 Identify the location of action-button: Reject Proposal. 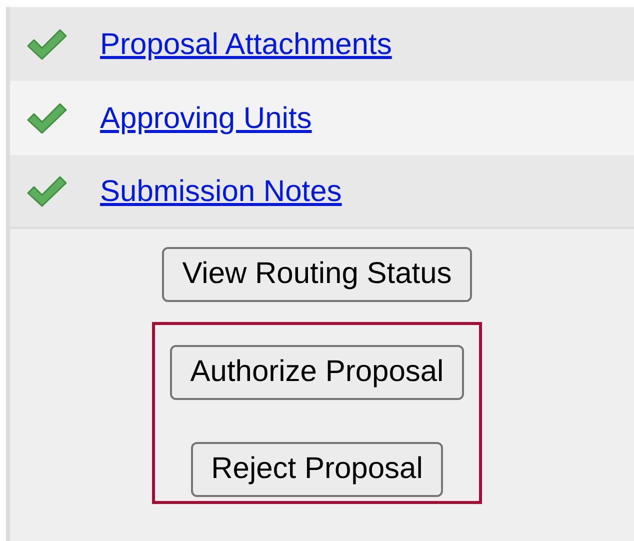
(317, 469).